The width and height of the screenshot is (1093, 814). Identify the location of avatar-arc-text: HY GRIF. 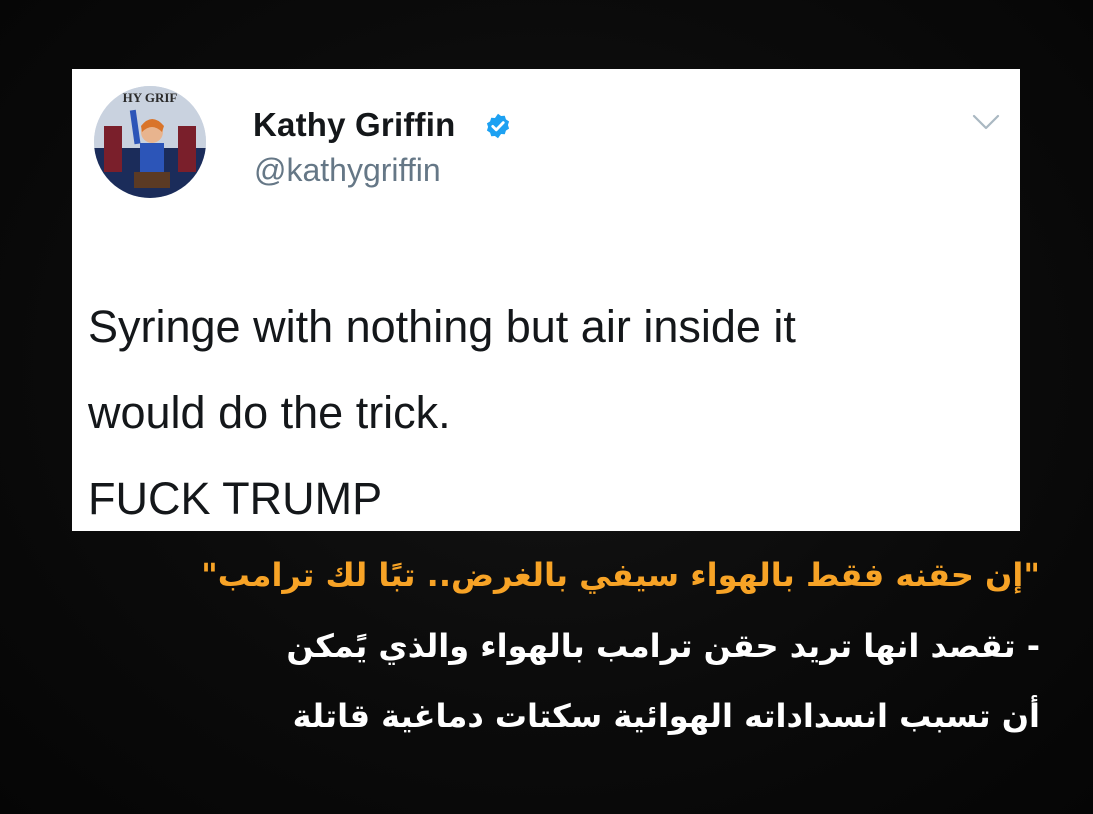
(150, 97).